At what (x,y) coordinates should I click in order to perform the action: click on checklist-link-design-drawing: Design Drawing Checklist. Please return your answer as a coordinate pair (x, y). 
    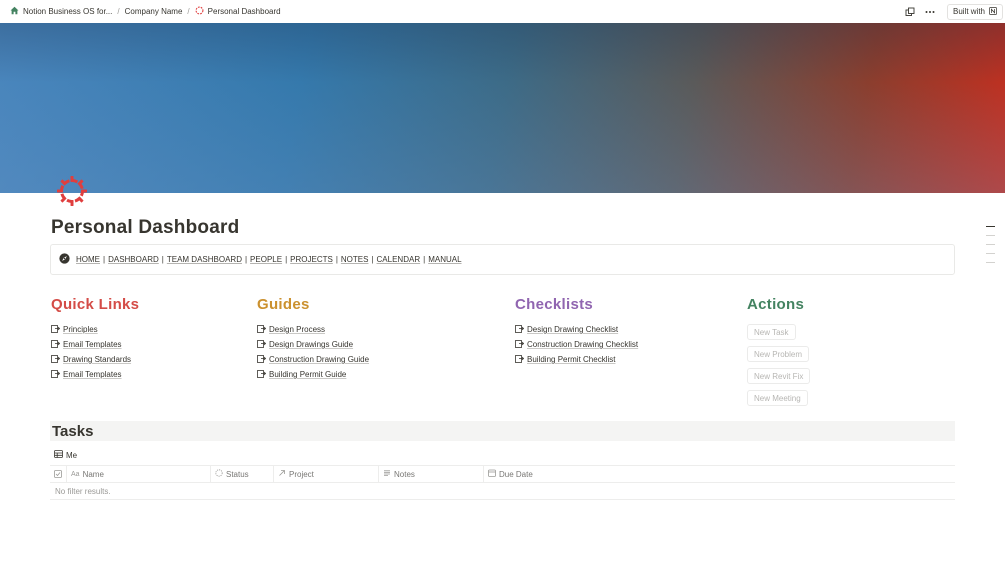
    Looking at the image, I should click on (576, 329).